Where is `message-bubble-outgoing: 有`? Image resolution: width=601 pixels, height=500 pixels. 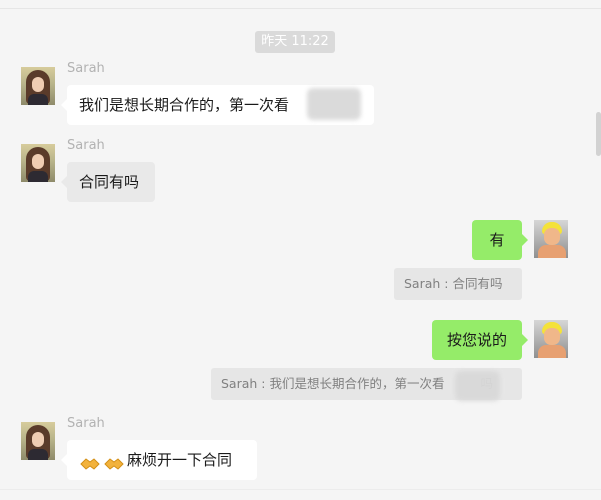 message-bubble-outgoing: 有 is located at coordinates (500, 240).